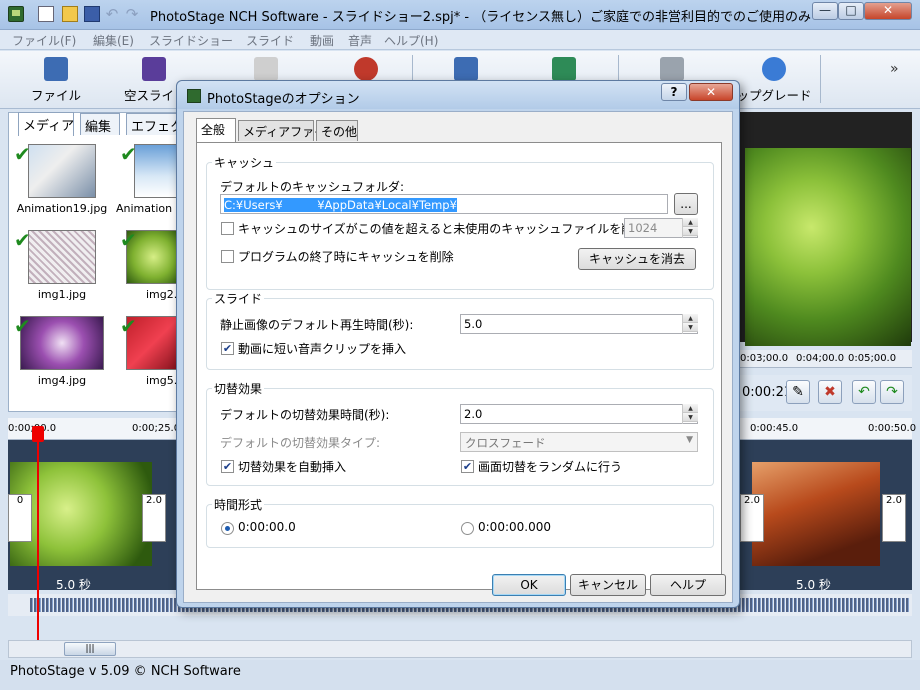 The image size is (920, 690). I want to click on undo-icon: ↶, so click(112, 14).